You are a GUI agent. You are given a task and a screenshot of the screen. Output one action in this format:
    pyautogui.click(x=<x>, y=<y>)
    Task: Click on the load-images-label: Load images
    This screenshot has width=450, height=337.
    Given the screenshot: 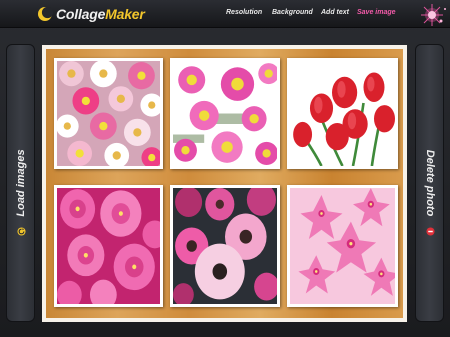 What is the action you would take?
    pyautogui.click(x=20, y=183)
    